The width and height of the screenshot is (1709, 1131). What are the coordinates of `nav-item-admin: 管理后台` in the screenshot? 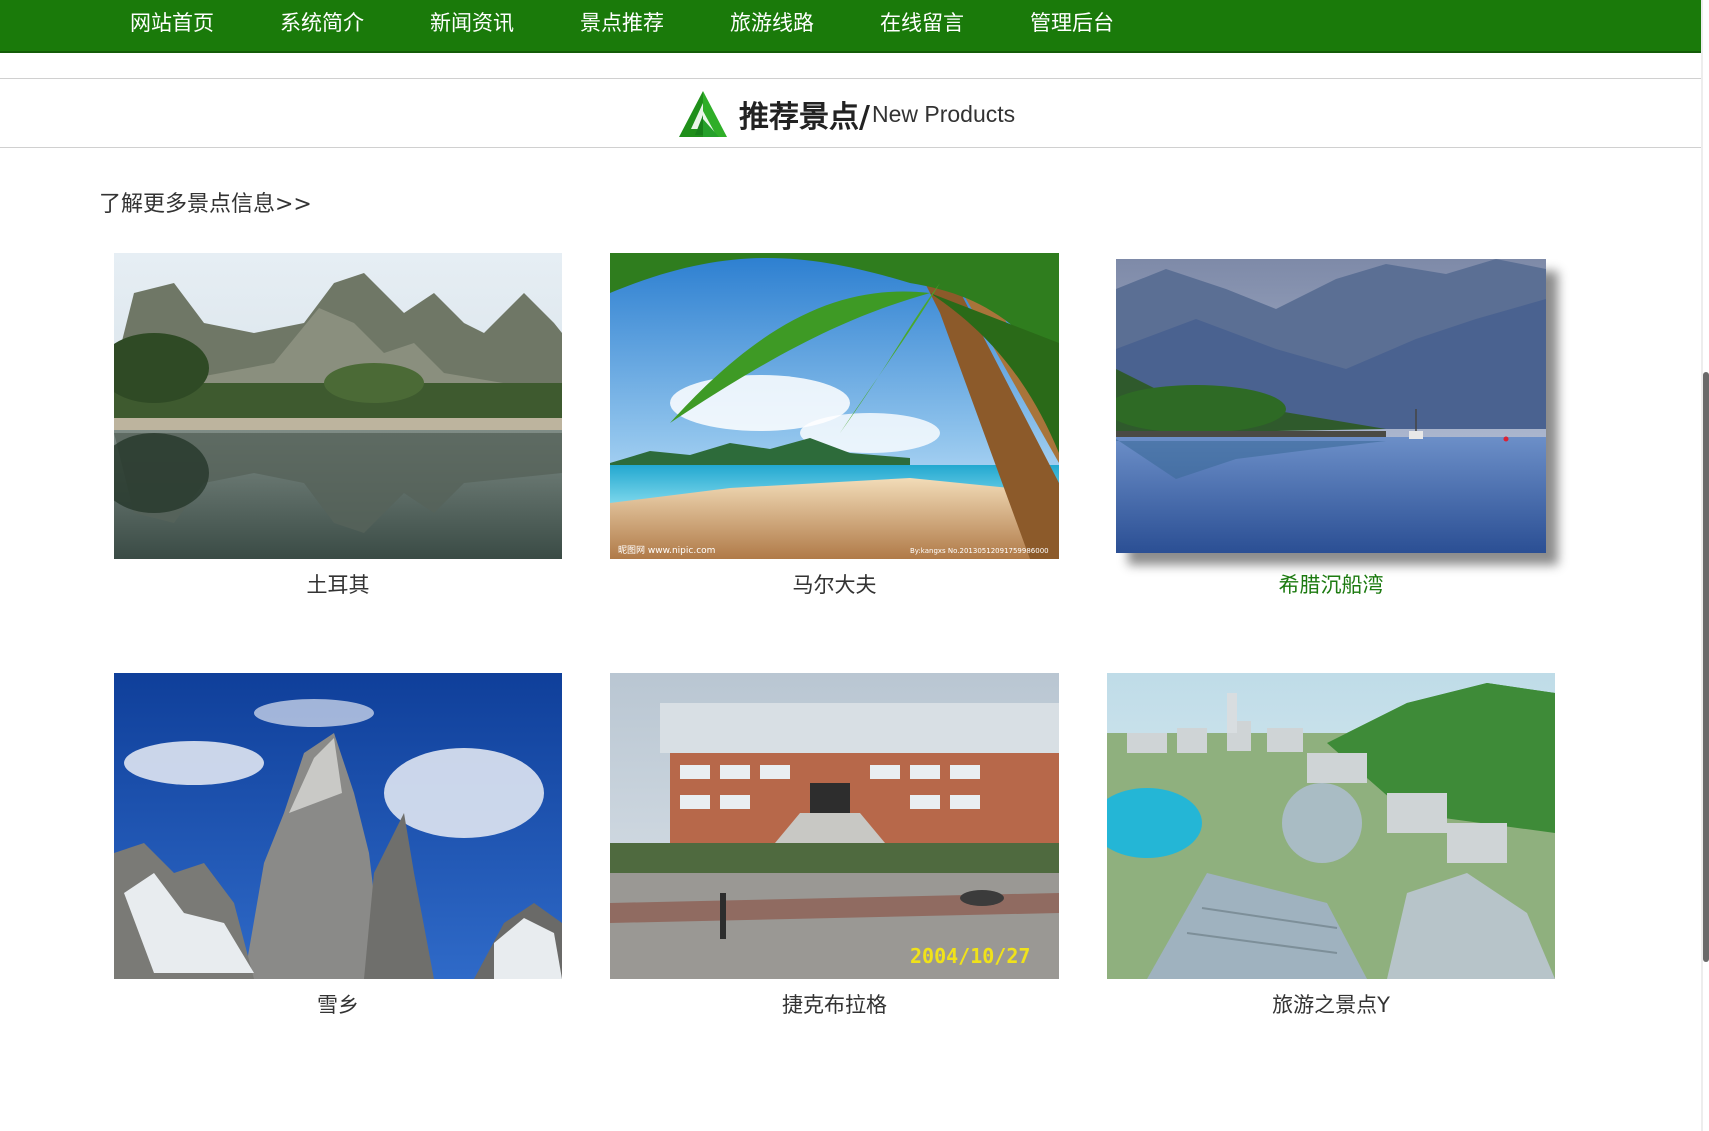 It's located at (1105, 23).